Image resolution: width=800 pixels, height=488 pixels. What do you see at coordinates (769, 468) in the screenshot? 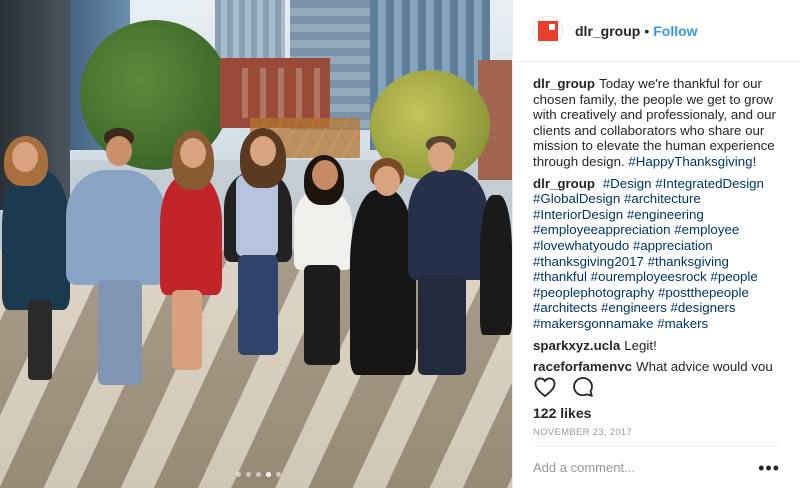
I see `more-options-icon: •••` at bounding box center [769, 468].